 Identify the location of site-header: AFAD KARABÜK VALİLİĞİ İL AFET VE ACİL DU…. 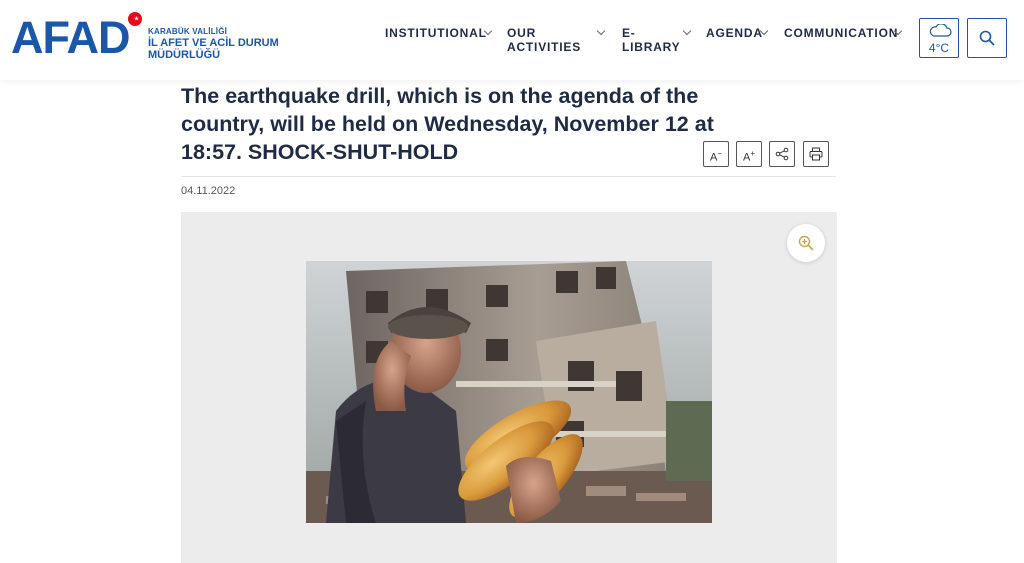
(512, 40).